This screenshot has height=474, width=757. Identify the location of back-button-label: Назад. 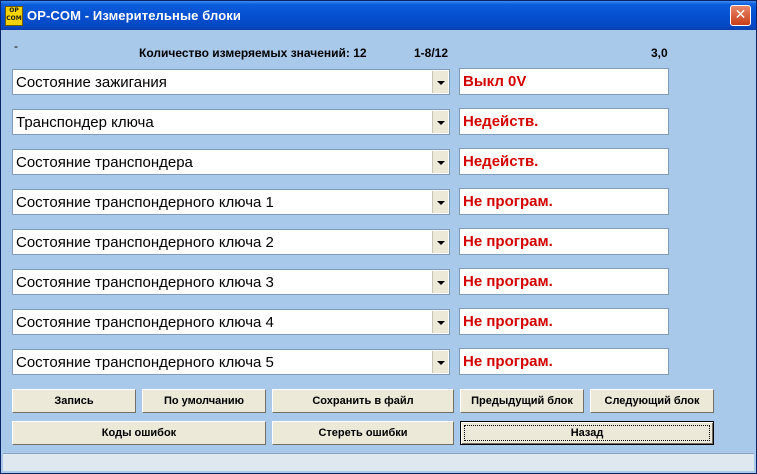
(587, 433).